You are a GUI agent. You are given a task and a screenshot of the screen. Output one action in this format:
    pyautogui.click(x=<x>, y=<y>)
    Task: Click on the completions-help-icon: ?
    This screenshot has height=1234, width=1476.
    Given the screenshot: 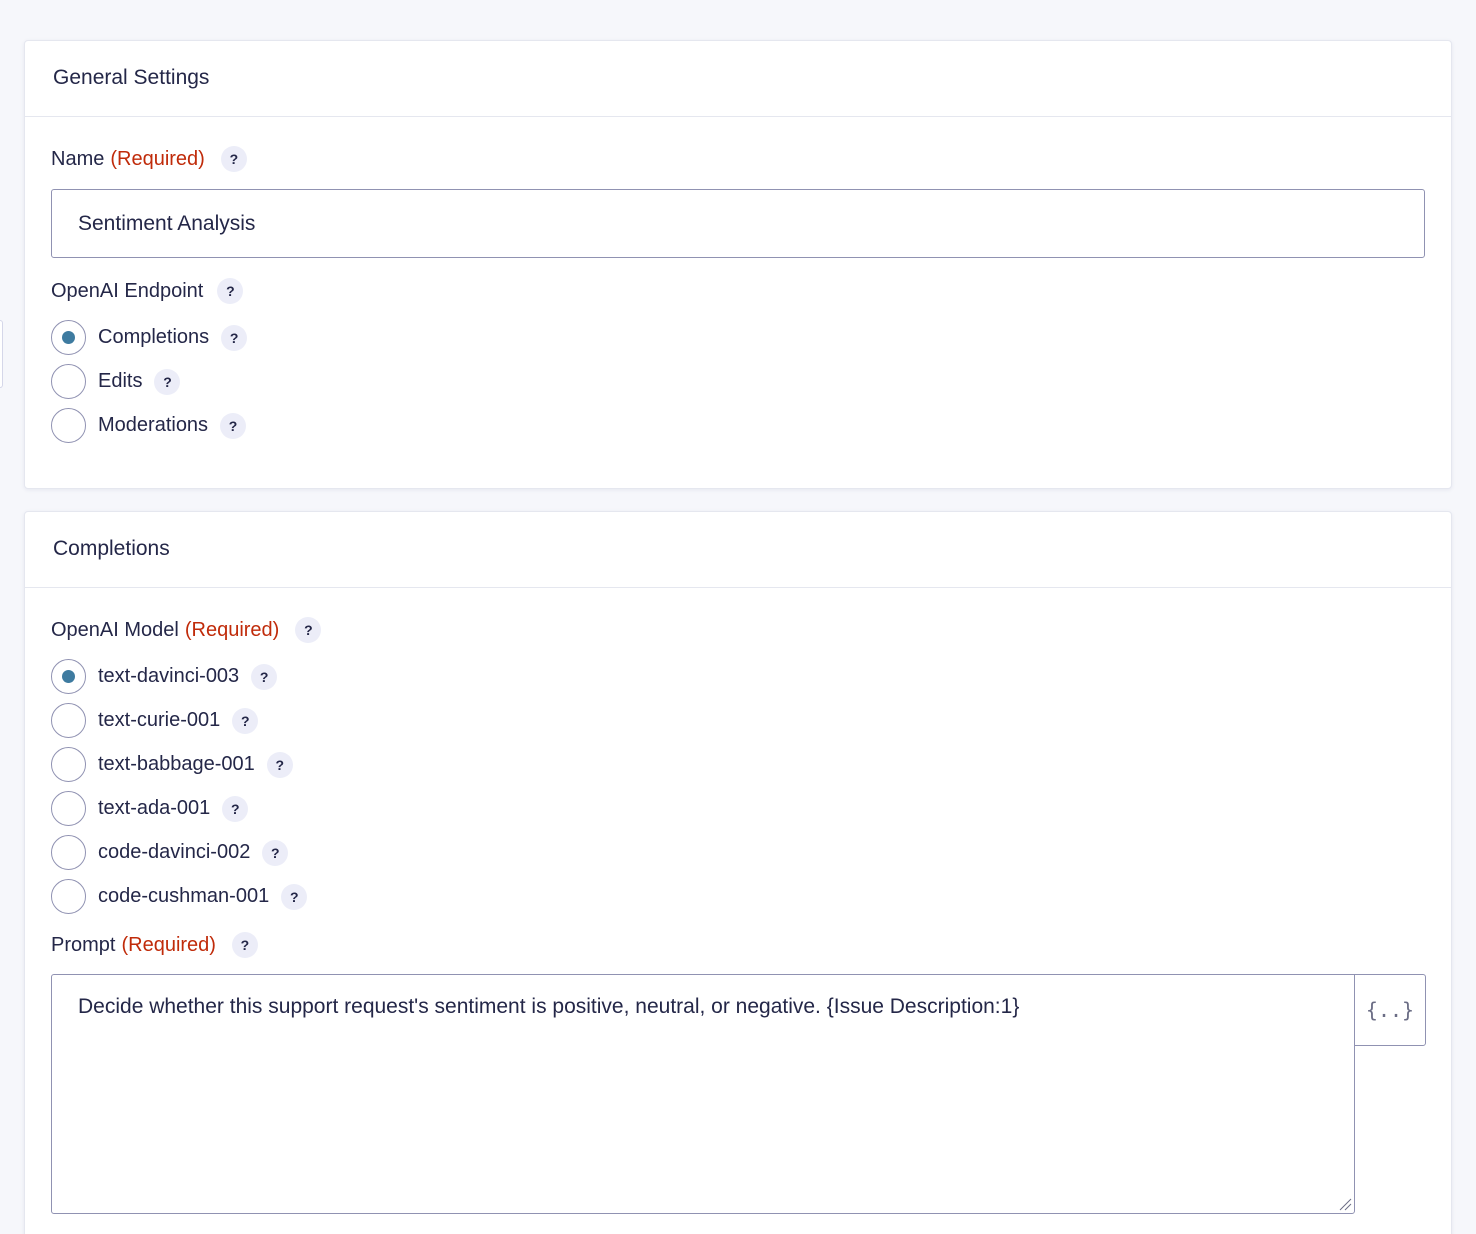 What is the action you would take?
    pyautogui.click(x=234, y=337)
    